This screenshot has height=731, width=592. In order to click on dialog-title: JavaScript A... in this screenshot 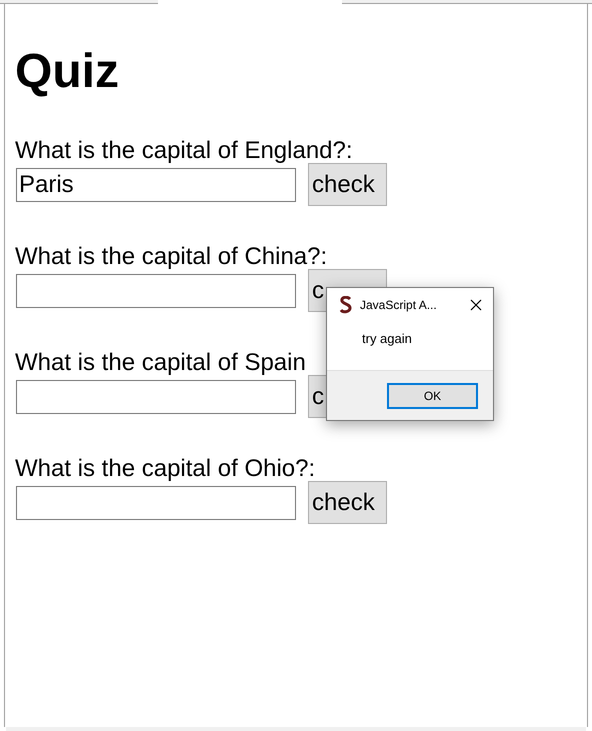, I will do `click(398, 305)`.